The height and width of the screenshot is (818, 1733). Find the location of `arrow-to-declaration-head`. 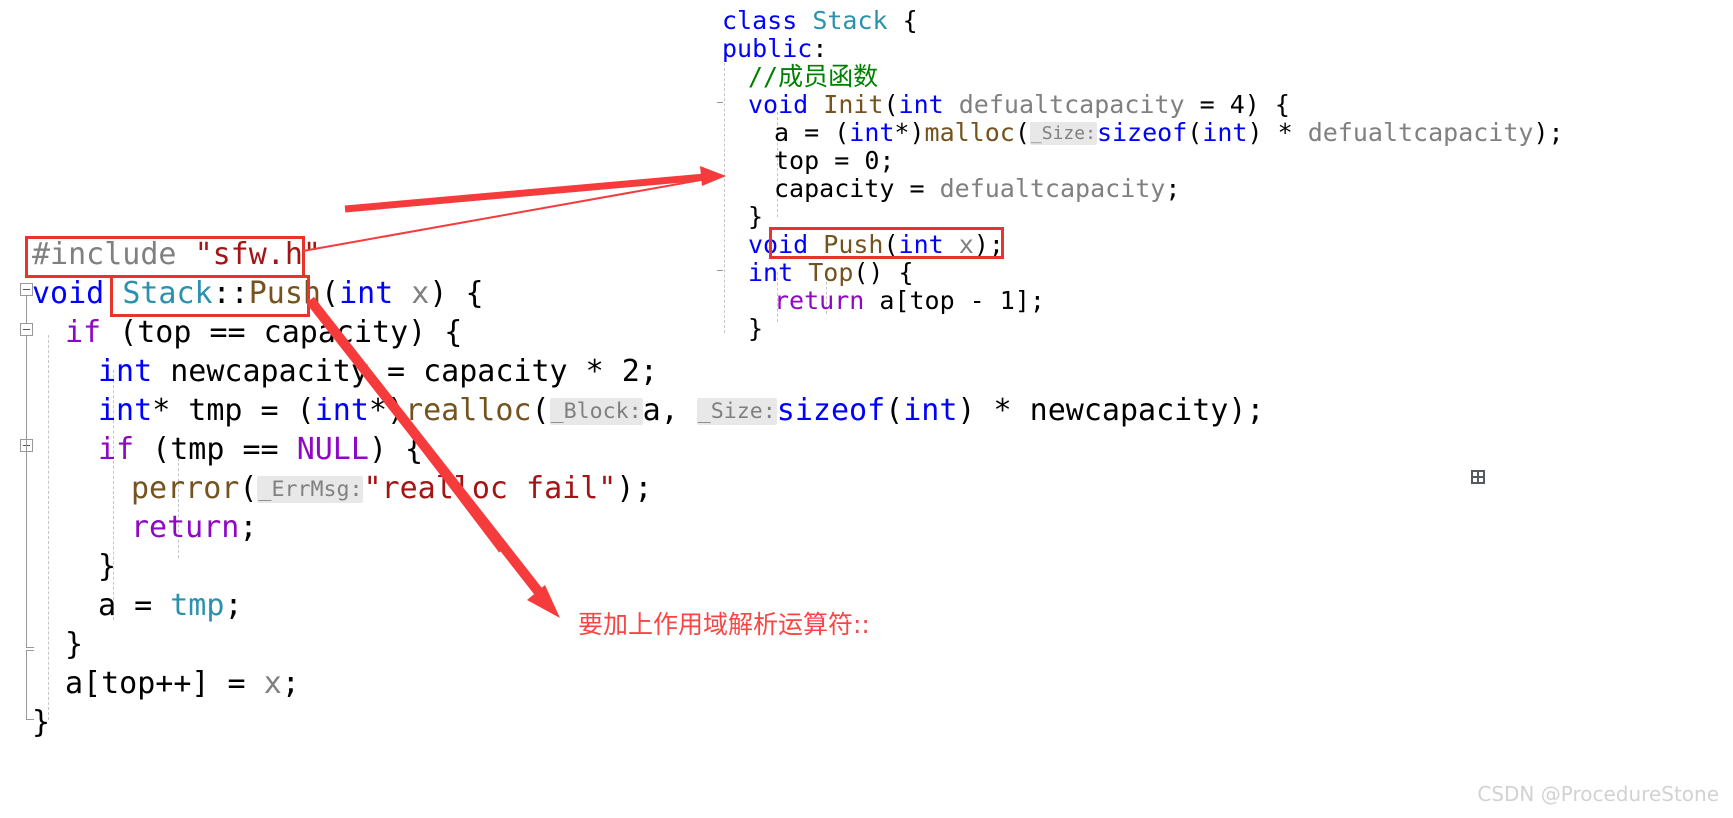

arrow-to-declaration-head is located at coordinates (713, 176).